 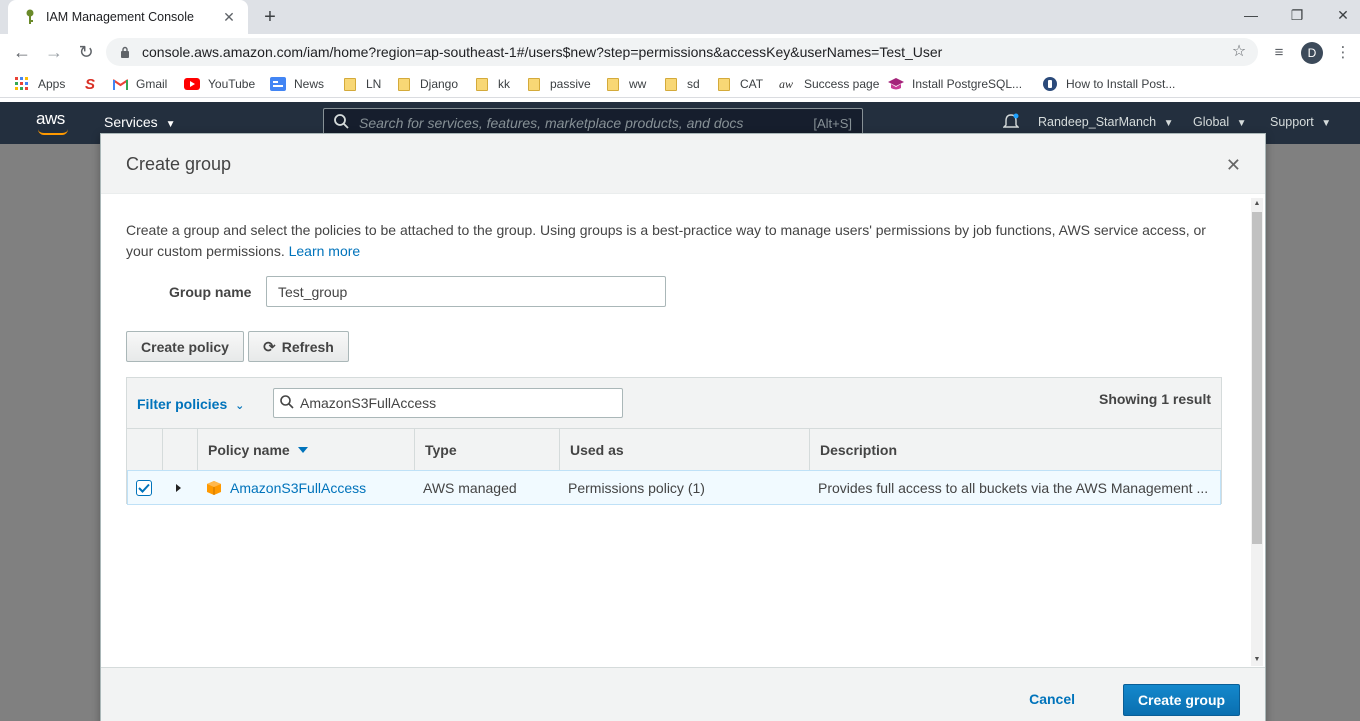 What do you see at coordinates (54, 52) in the screenshot?
I see `forward-arrow-icon: →` at bounding box center [54, 52].